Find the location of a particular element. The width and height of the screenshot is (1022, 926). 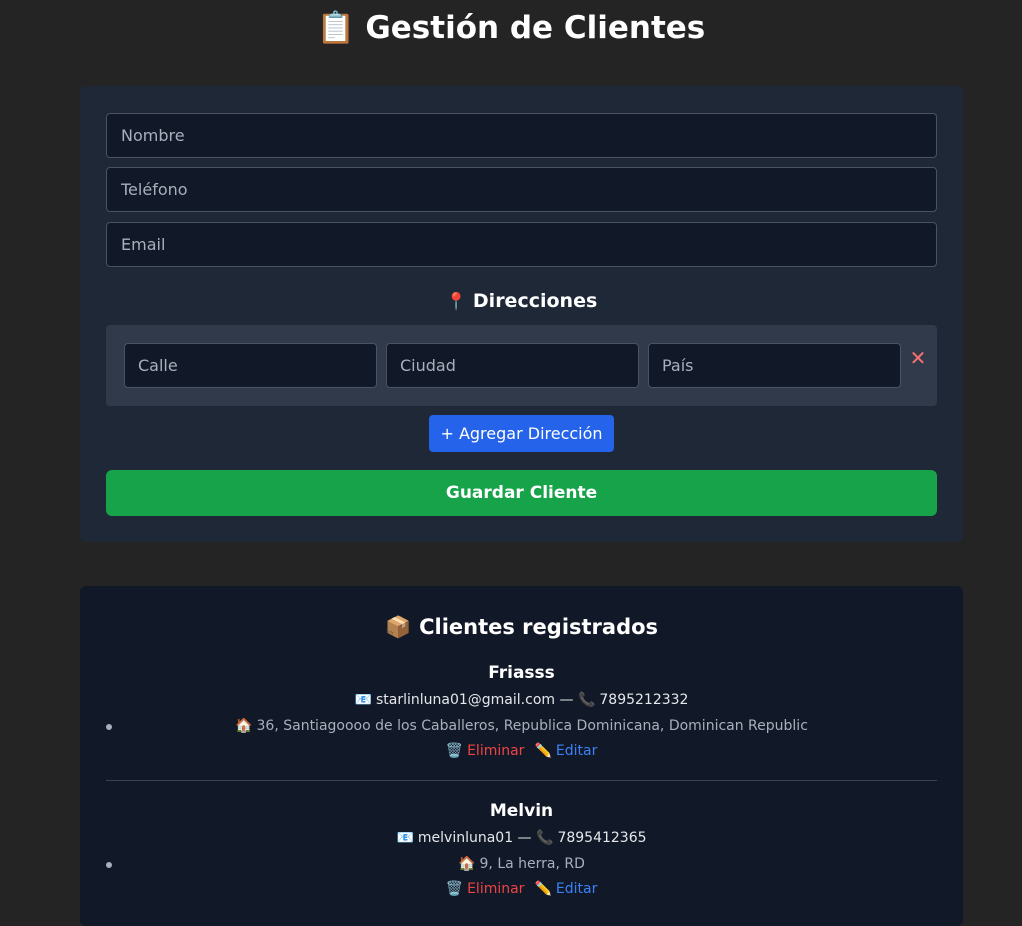

pais-input is located at coordinates (774, 365).